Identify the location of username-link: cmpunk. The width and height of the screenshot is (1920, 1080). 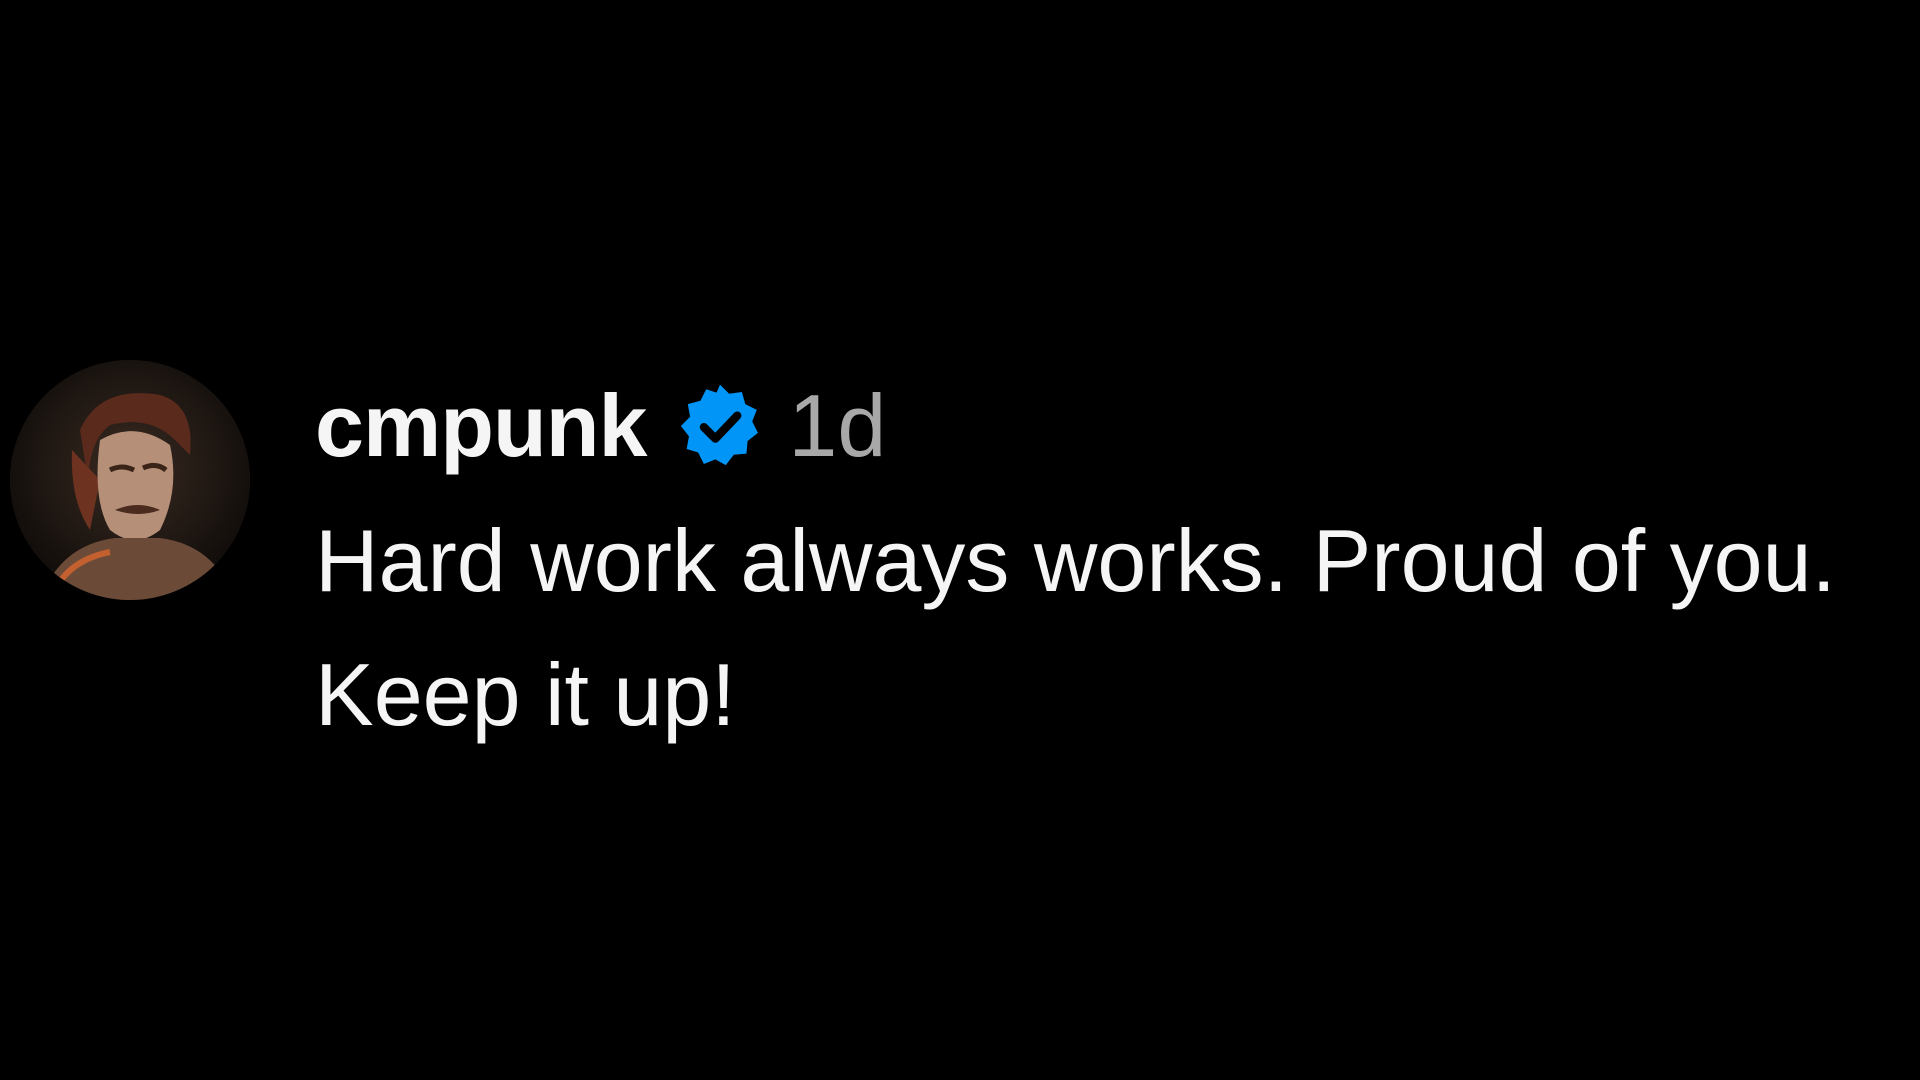
(481, 426).